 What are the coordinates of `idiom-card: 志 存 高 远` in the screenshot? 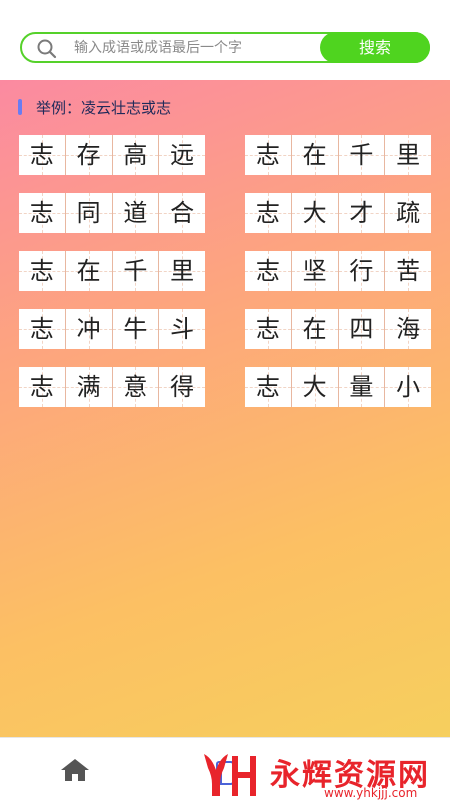 It's located at (112, 155).